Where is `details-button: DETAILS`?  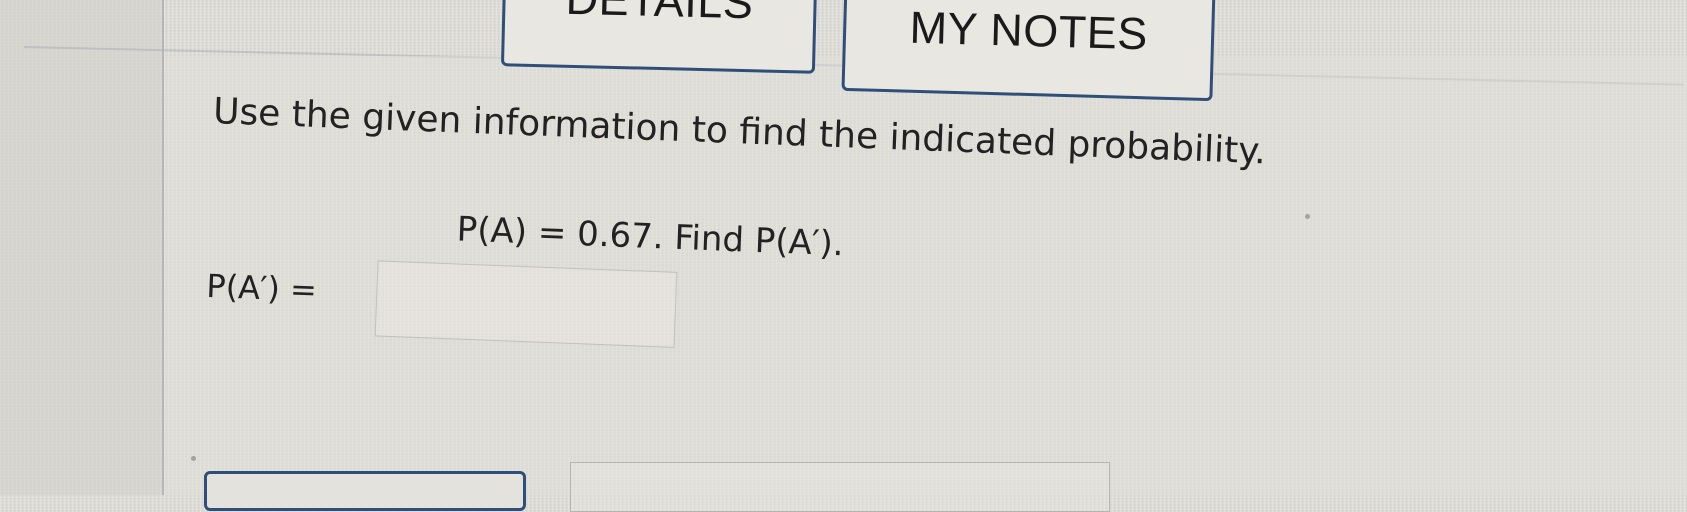
details-button: DETAILS is located at coordinates (659, 37).